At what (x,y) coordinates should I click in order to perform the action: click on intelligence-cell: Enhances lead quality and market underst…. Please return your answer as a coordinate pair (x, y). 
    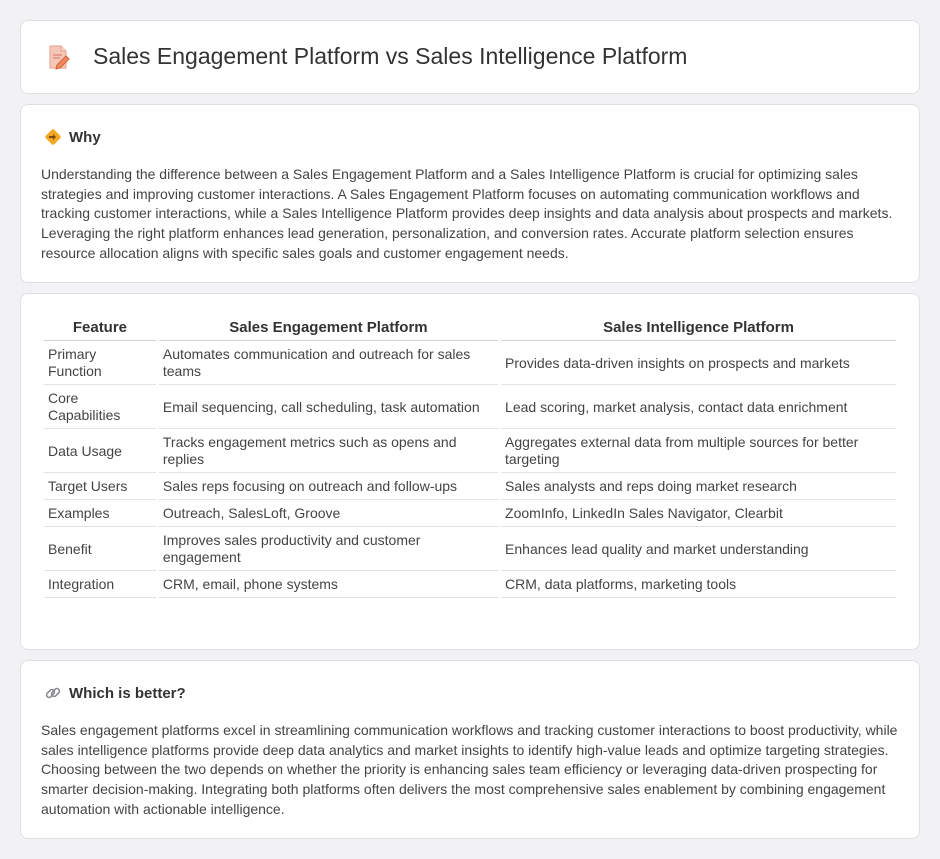
    Looking at the image, I should click on (698, 549).